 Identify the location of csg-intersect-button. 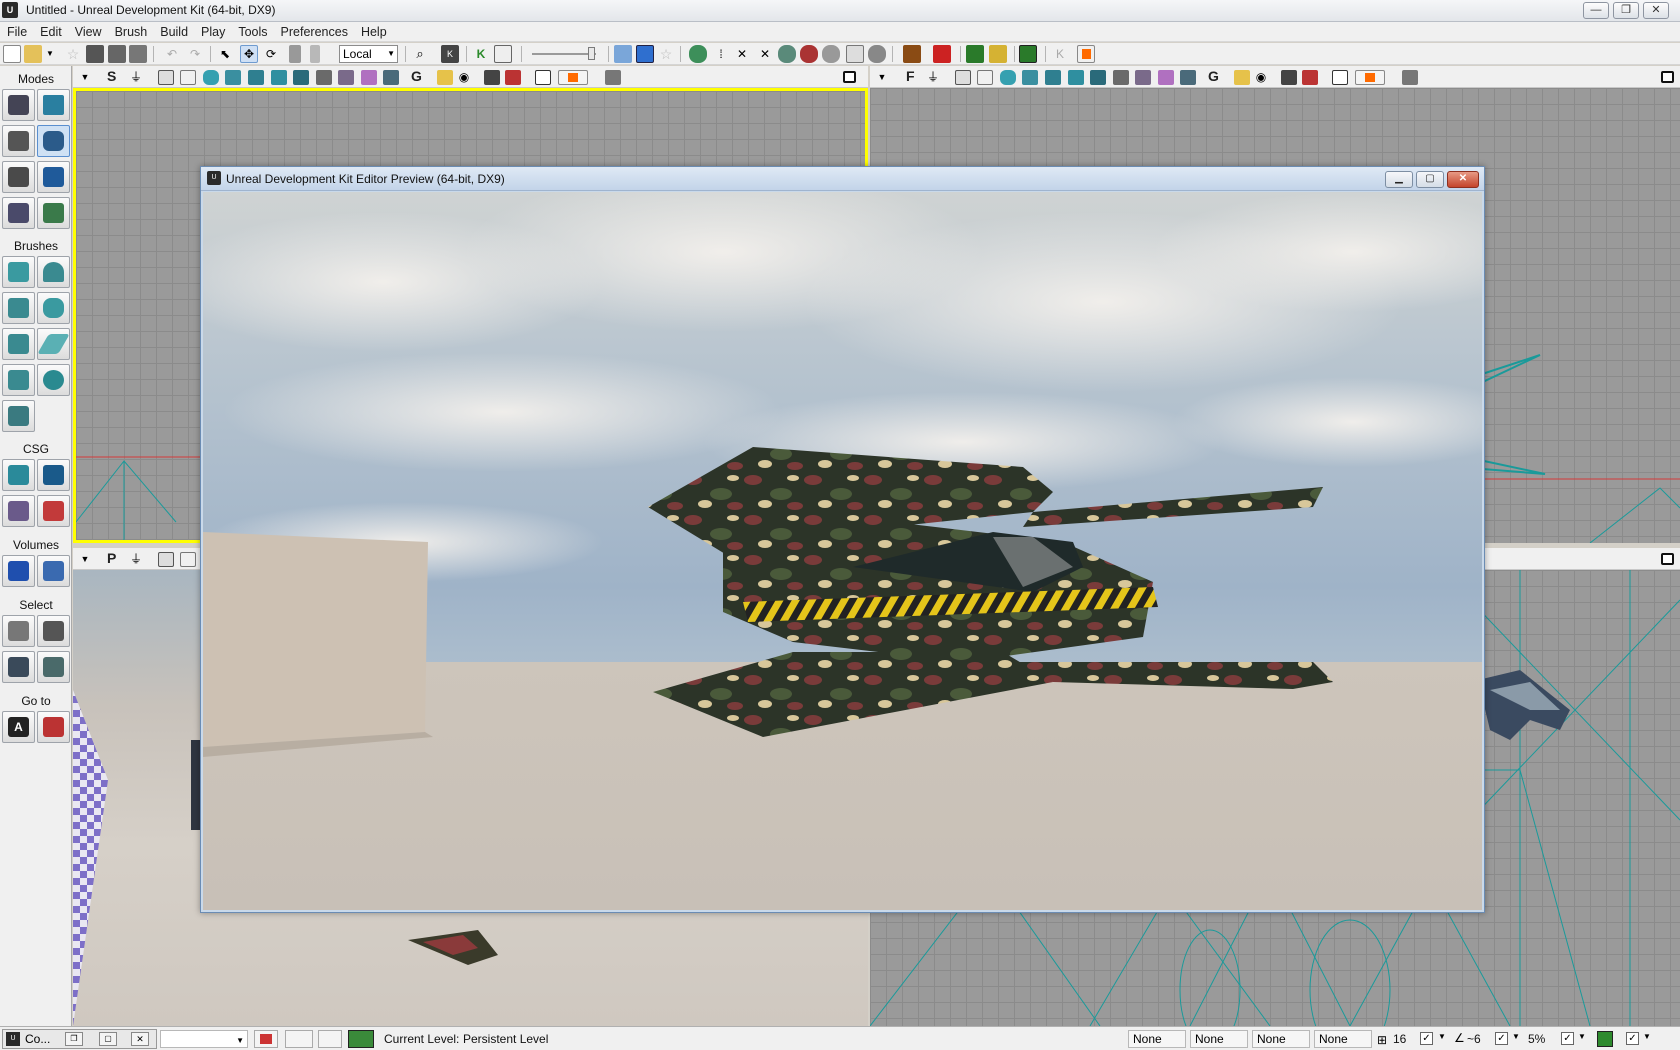
(18, 511).